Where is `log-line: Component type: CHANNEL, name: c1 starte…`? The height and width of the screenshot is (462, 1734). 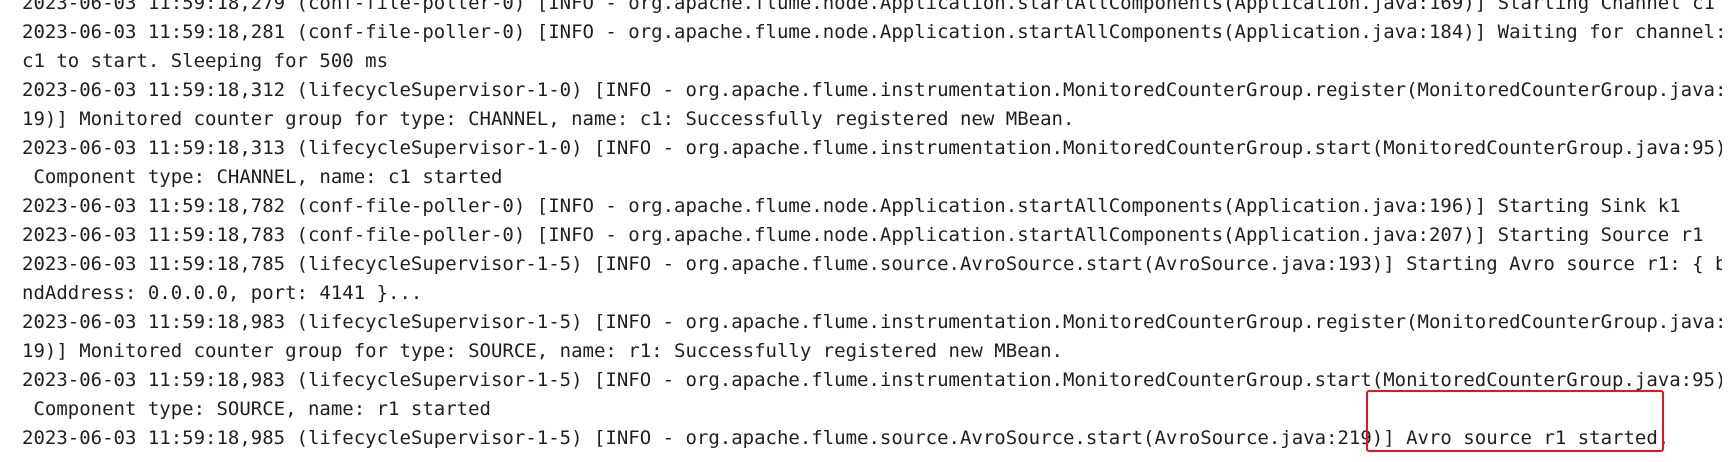 log-line: Component type: CHANNEL, name: c1 starte… is located at coordinates (262, 177).